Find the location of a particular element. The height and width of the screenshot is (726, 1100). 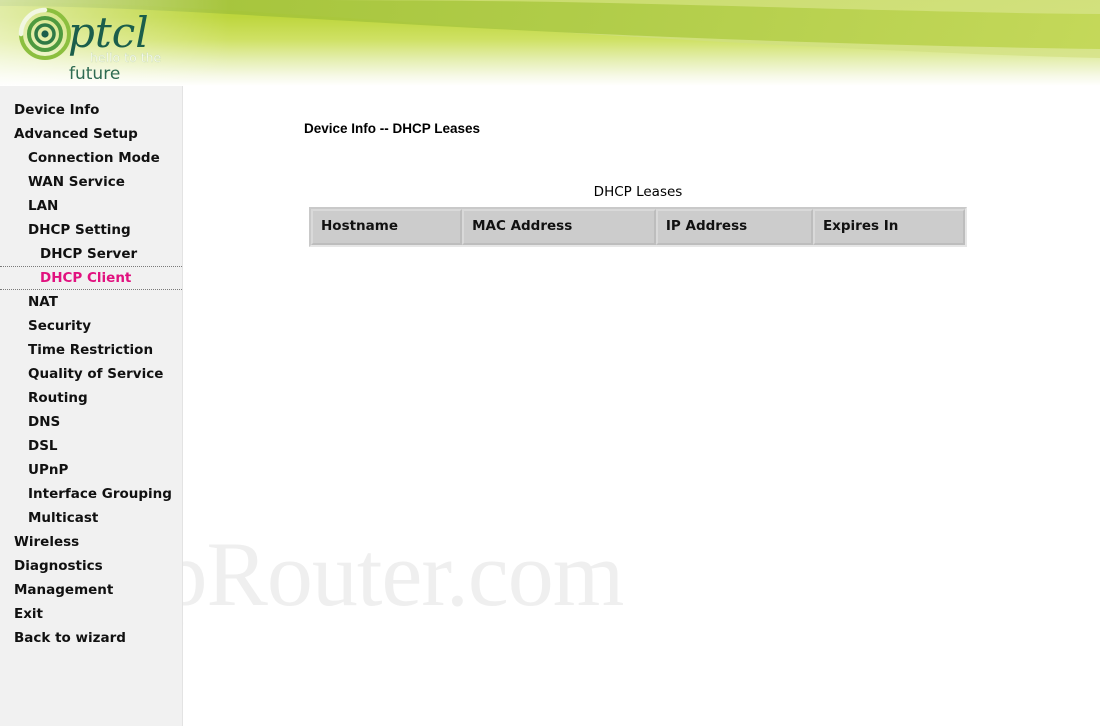

sidebar-item-label: Time Restriction is located at coordinates (91, 350).